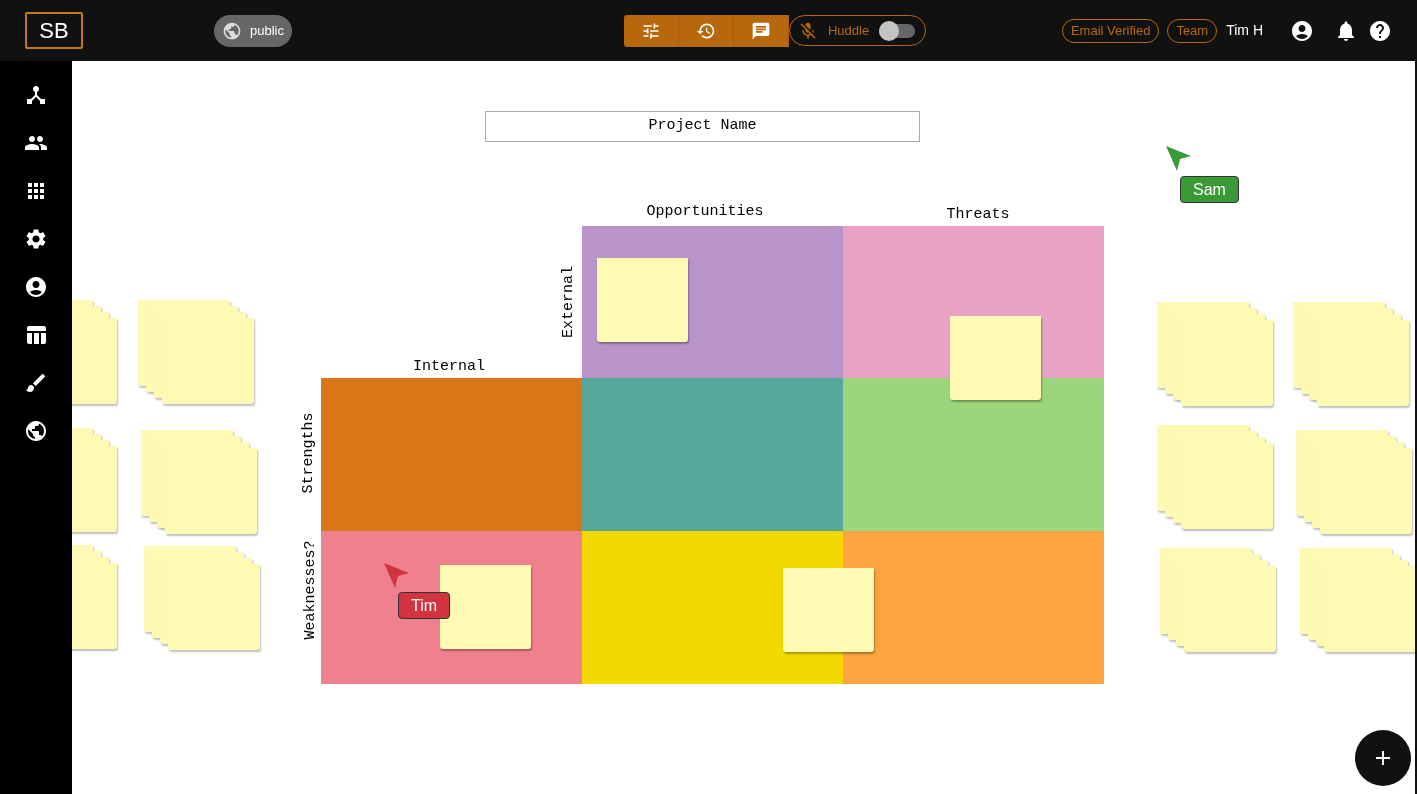  Describe the element at coordinates (705, 211) in the screenshot. I see `axis-label: Opportunities` at that location.